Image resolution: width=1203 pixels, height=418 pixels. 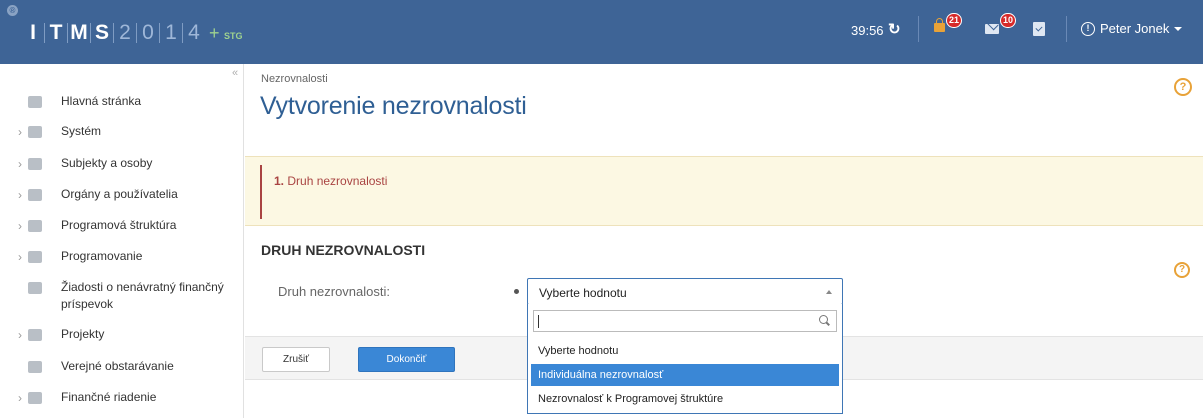 I want to click on breadcrumb: Nezrovnalosti, so click(x=294, y=79).